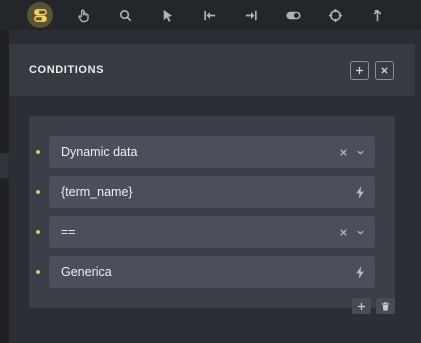 The height and width of the screenshot is (343, 421). I want to click on group-actions, so click(373, 306).